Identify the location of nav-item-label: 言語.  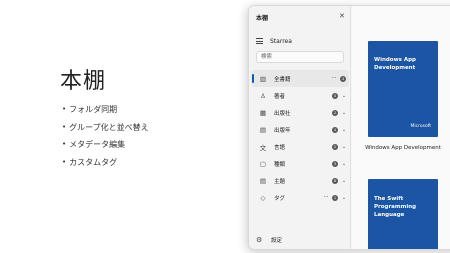
(280, 147).